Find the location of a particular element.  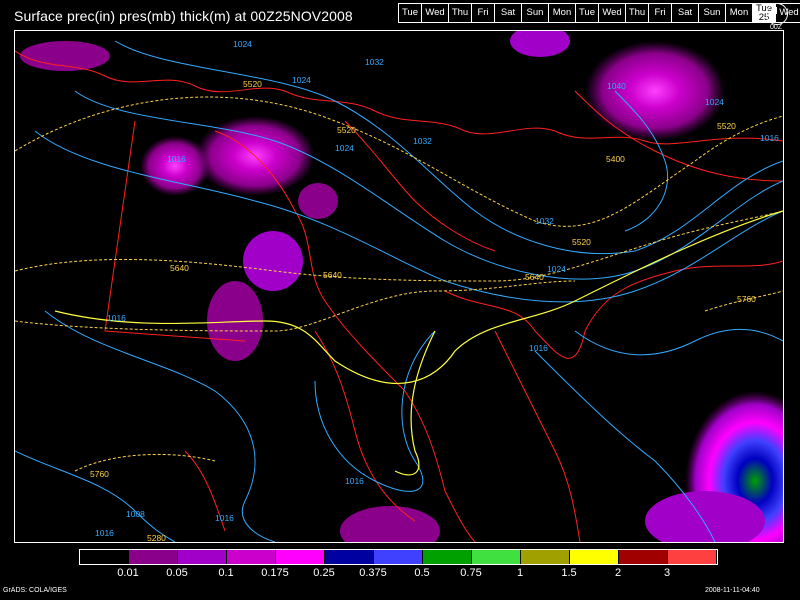

thickness-label: 5400 is located at coordinates (615, 159).